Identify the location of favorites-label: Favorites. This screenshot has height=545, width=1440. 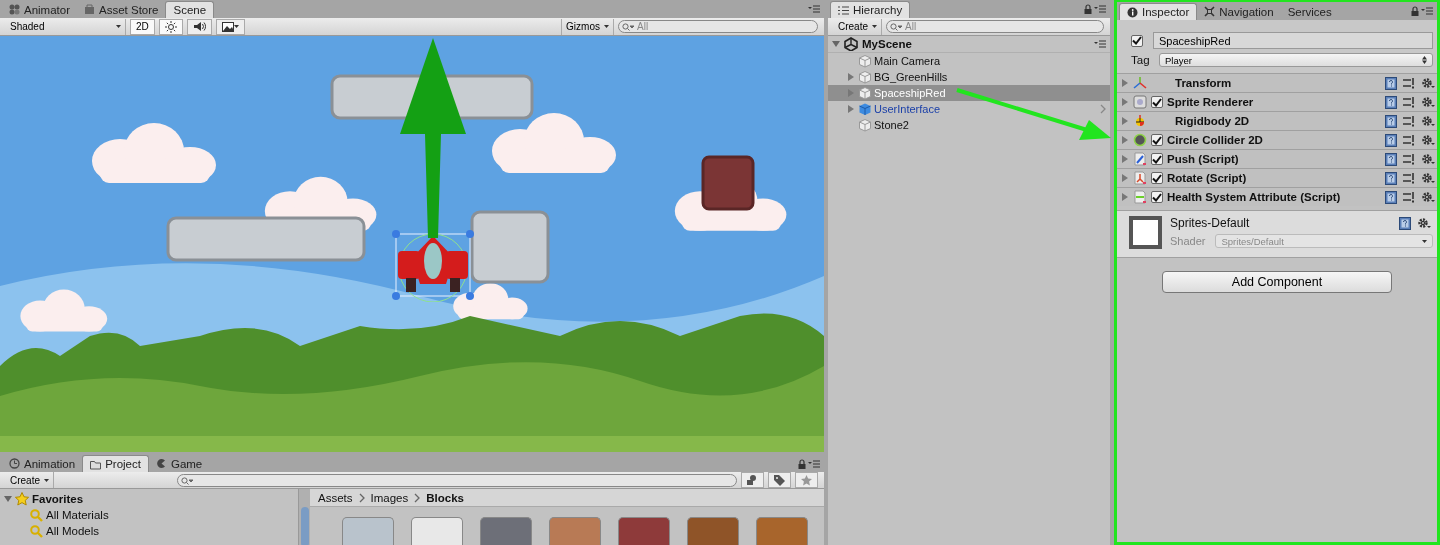
(58, 499).